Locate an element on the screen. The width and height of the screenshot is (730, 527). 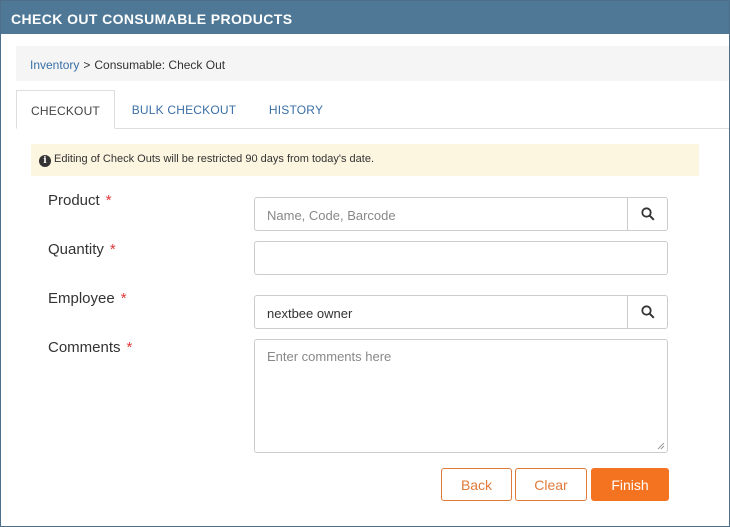
employee-input: nextbee owner is located at coordinates (309, 313).